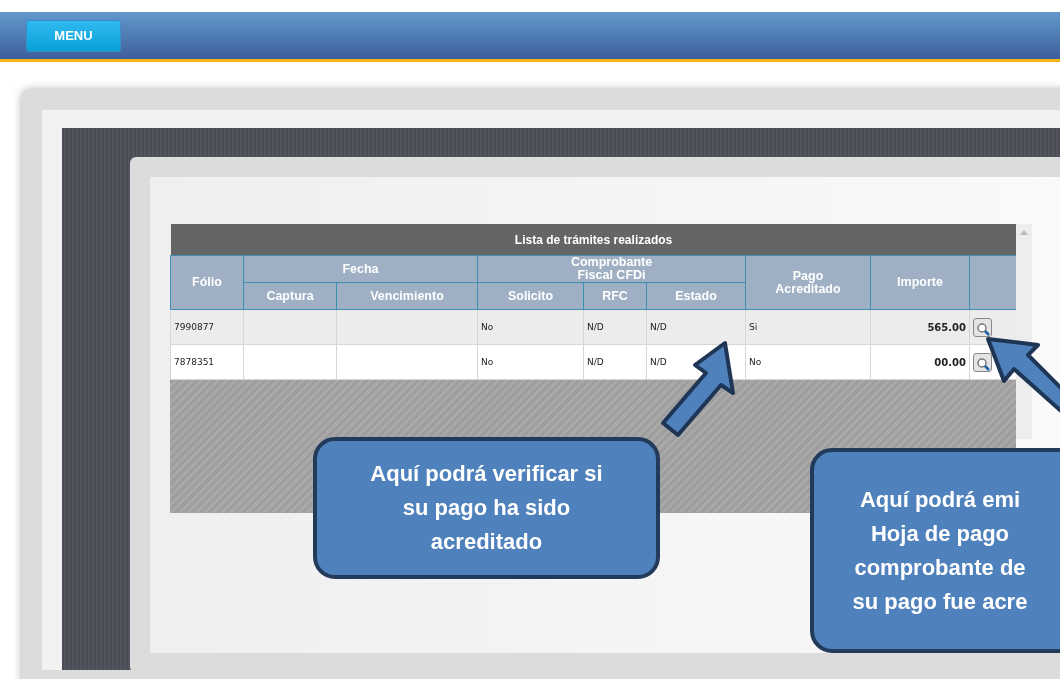 This screenshot has height=679, width=1060. I want to click on column-header: Importe, so click(920, 283).